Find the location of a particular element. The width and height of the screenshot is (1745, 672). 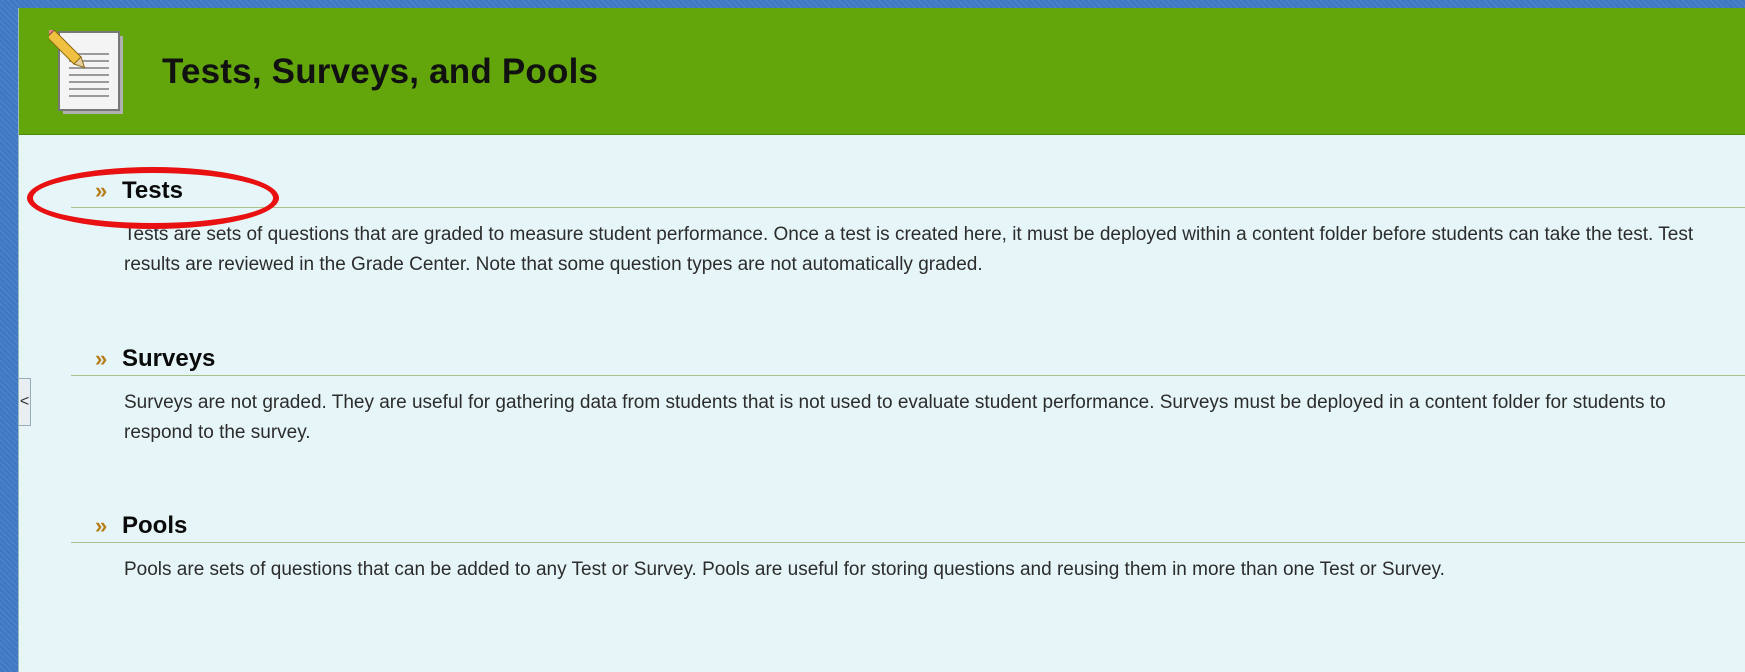

document-pencil-icon is located at coordinates (85, 71).